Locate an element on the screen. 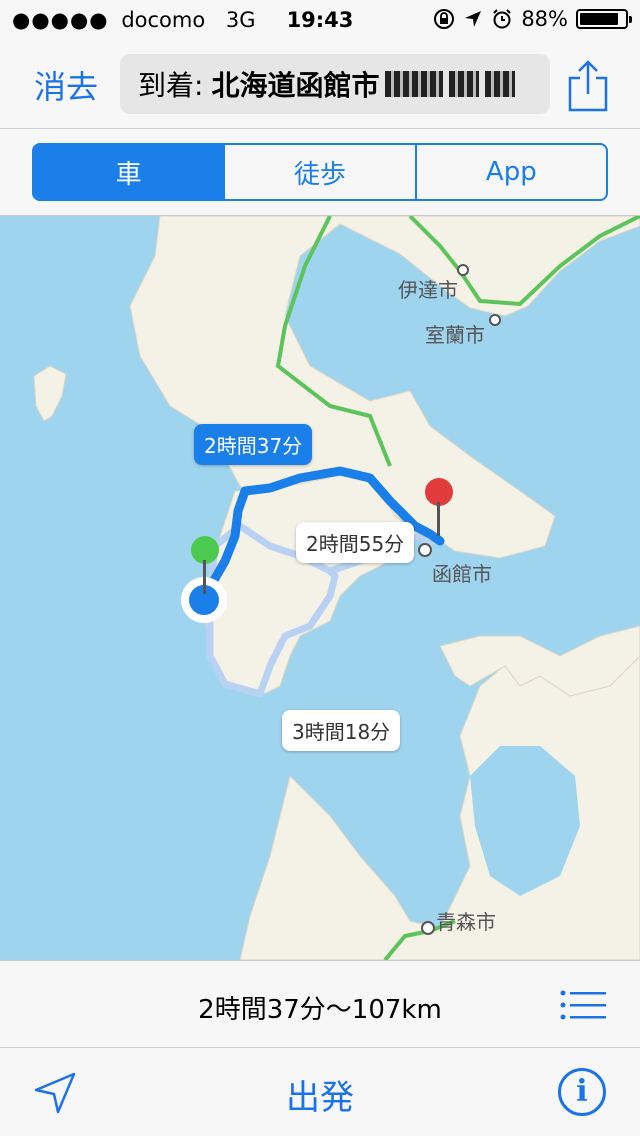 Image resolution: width=640 pixels, height=1136 pixels. destination-value: 北海道函館市 is located at coordinates (295, 85).